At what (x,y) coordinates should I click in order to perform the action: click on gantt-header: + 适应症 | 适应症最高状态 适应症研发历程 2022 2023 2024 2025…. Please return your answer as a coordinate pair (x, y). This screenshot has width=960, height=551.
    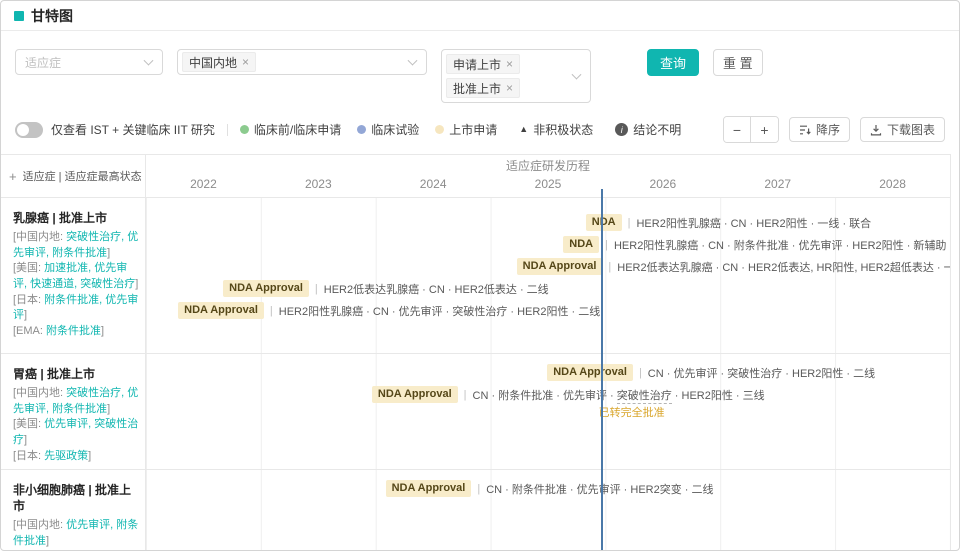
    Looking at the image, I should click on (475, 176).